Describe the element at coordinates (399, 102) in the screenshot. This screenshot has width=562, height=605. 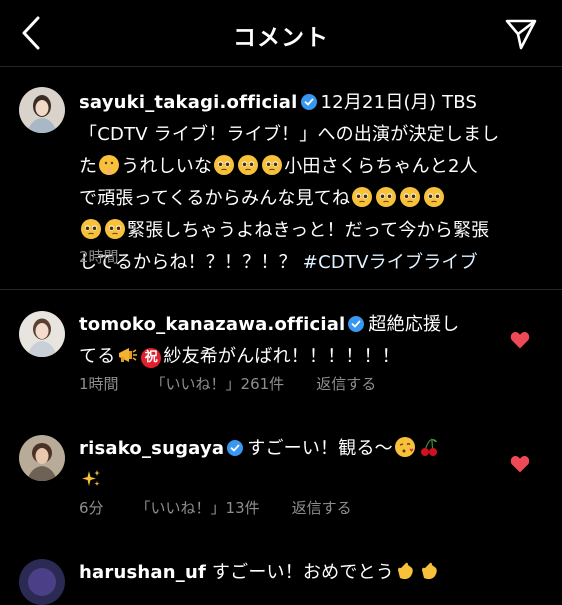
I see `caption-text: 12月21日(月) TBS` at that location.